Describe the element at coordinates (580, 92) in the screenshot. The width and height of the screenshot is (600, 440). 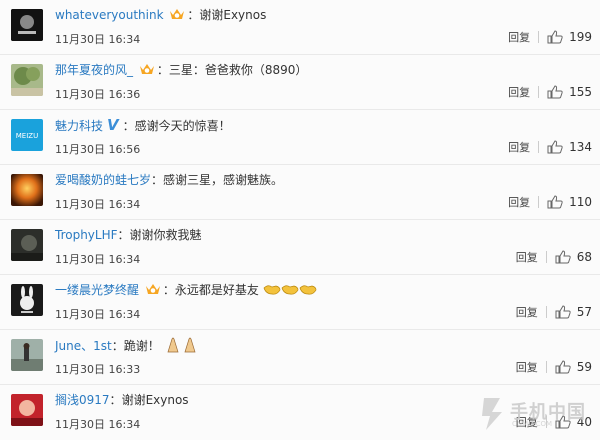
I see `like-count: 155` at that location.